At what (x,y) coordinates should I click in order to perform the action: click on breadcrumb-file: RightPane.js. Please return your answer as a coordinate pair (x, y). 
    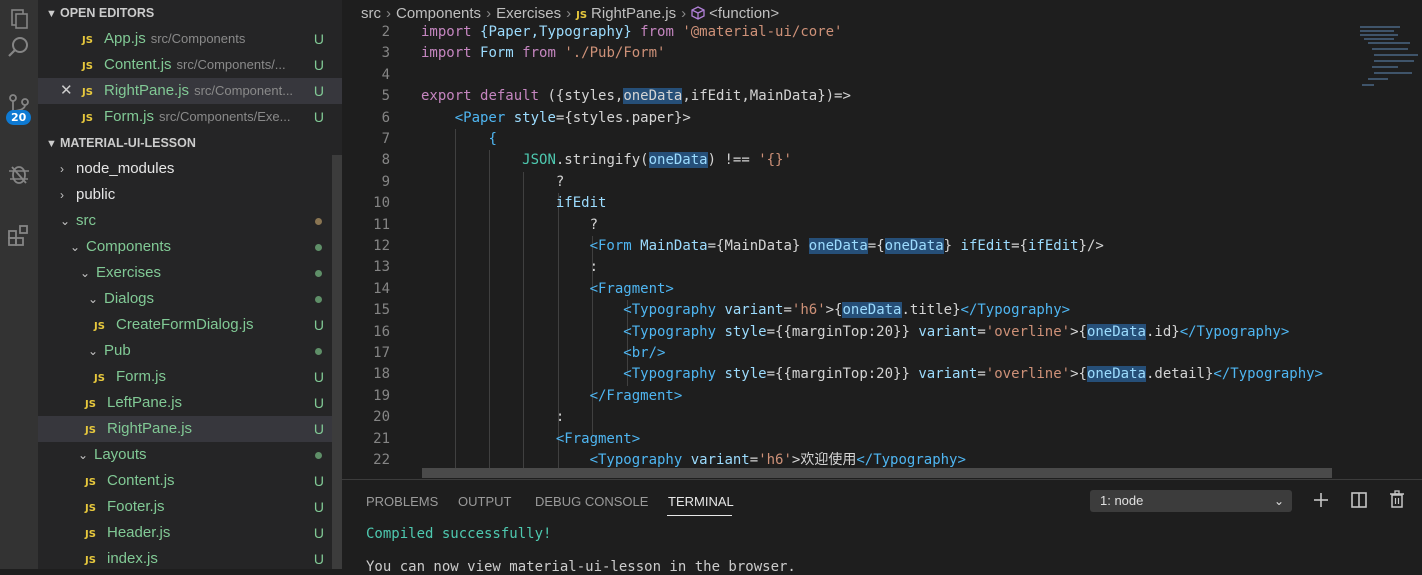
    Looking at the image, I should click on (633, 13).